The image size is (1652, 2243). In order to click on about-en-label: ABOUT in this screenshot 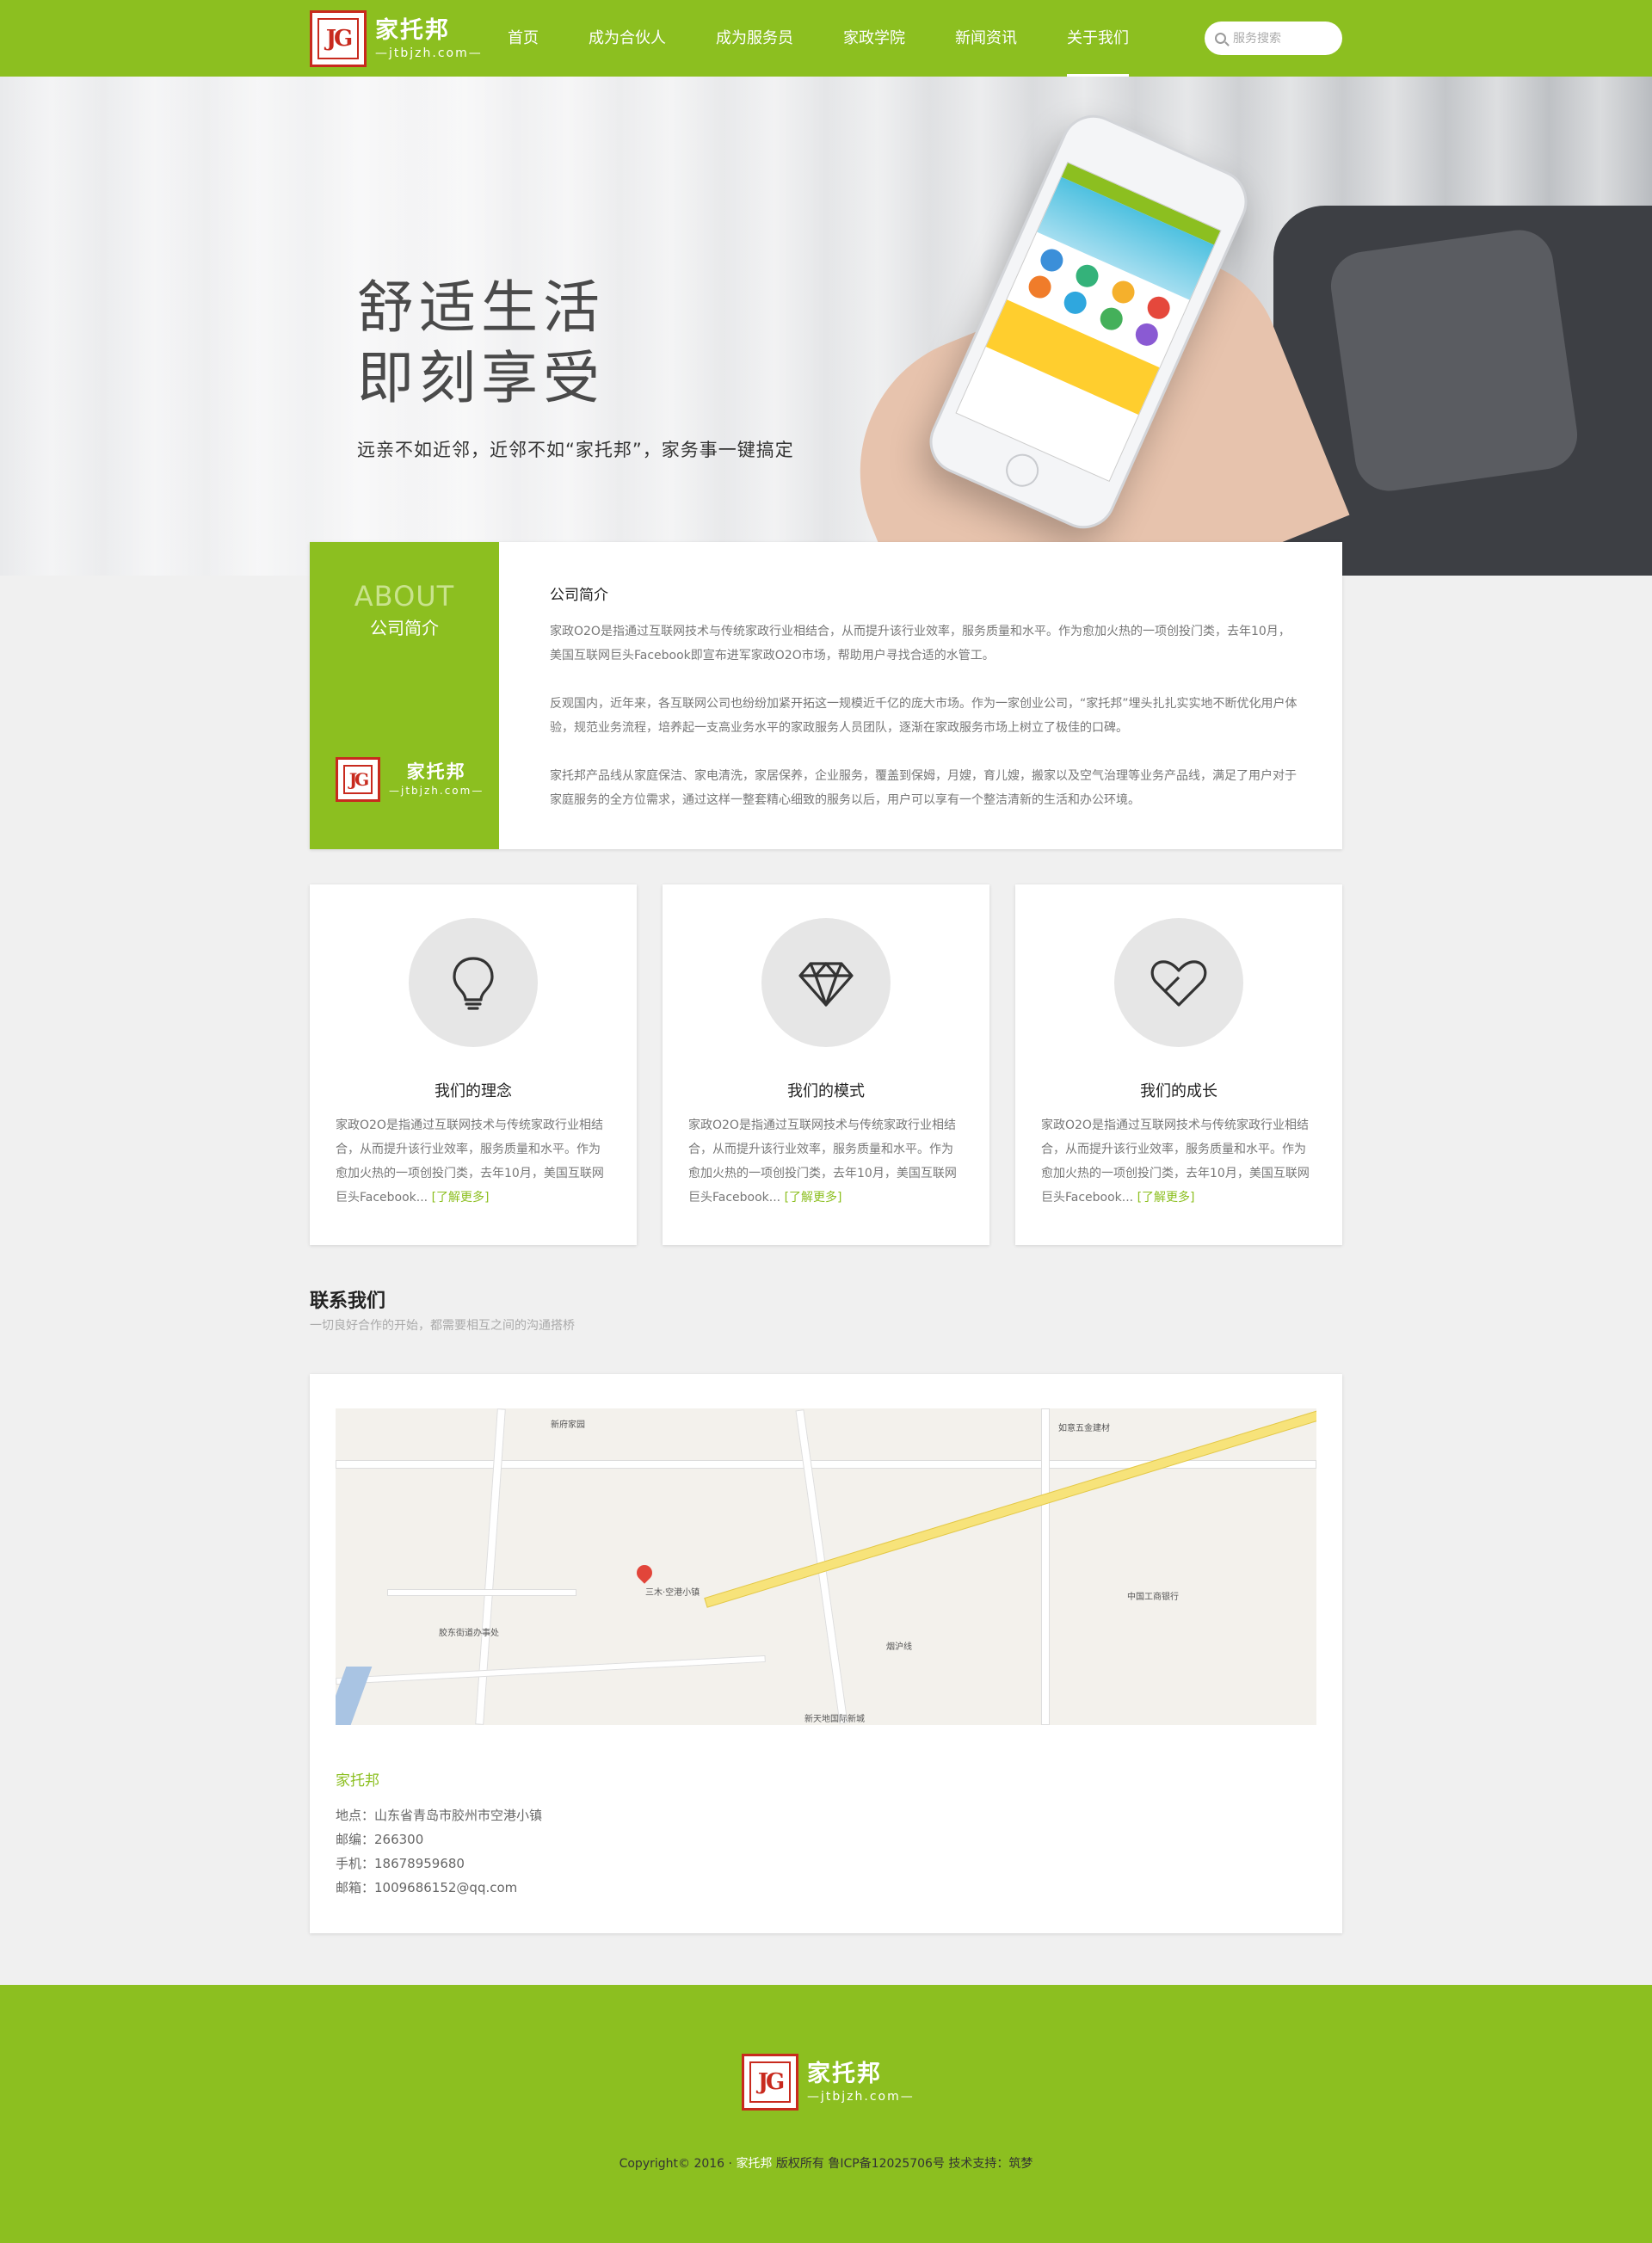, I will do `click(404, 596)`.